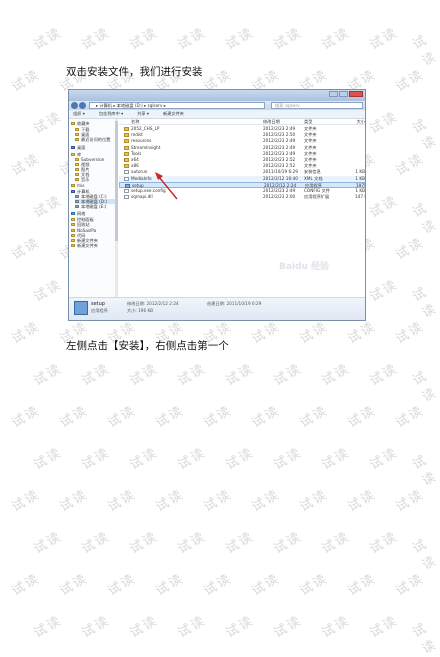 This screenshot has height=657, width=440. I want to click on sidebar-item: 网络, so click(93, 213).